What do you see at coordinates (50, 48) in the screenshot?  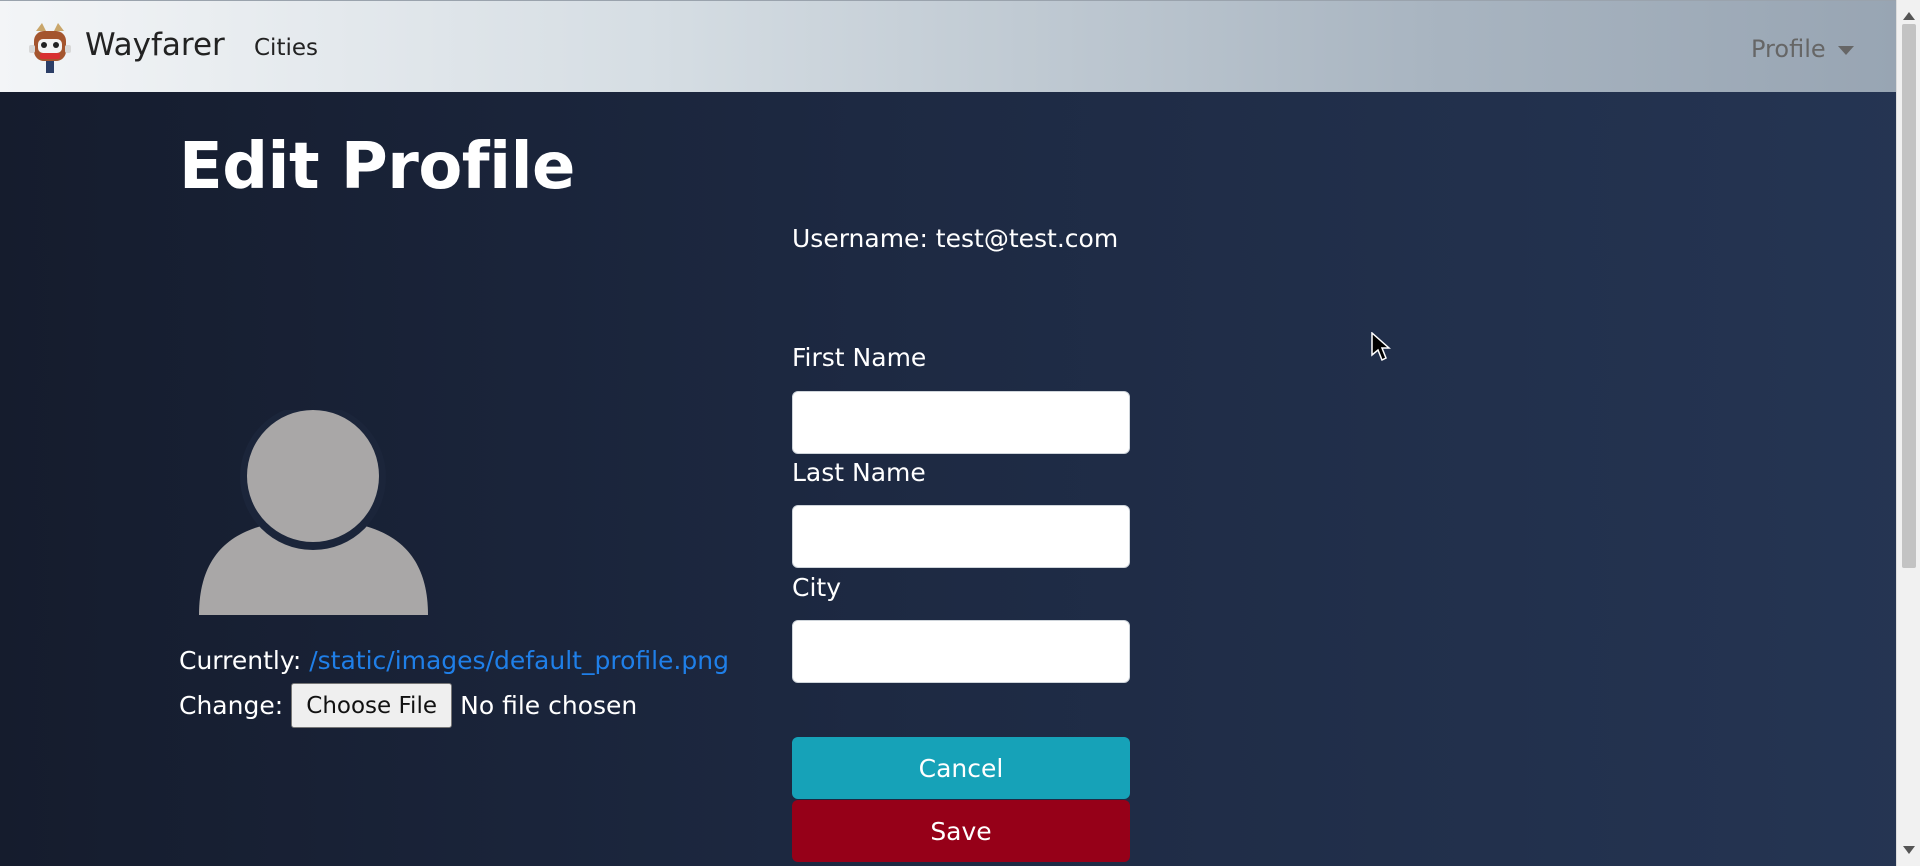 I see `wayfarer-logo-icon` at bounding box center [50, 48].